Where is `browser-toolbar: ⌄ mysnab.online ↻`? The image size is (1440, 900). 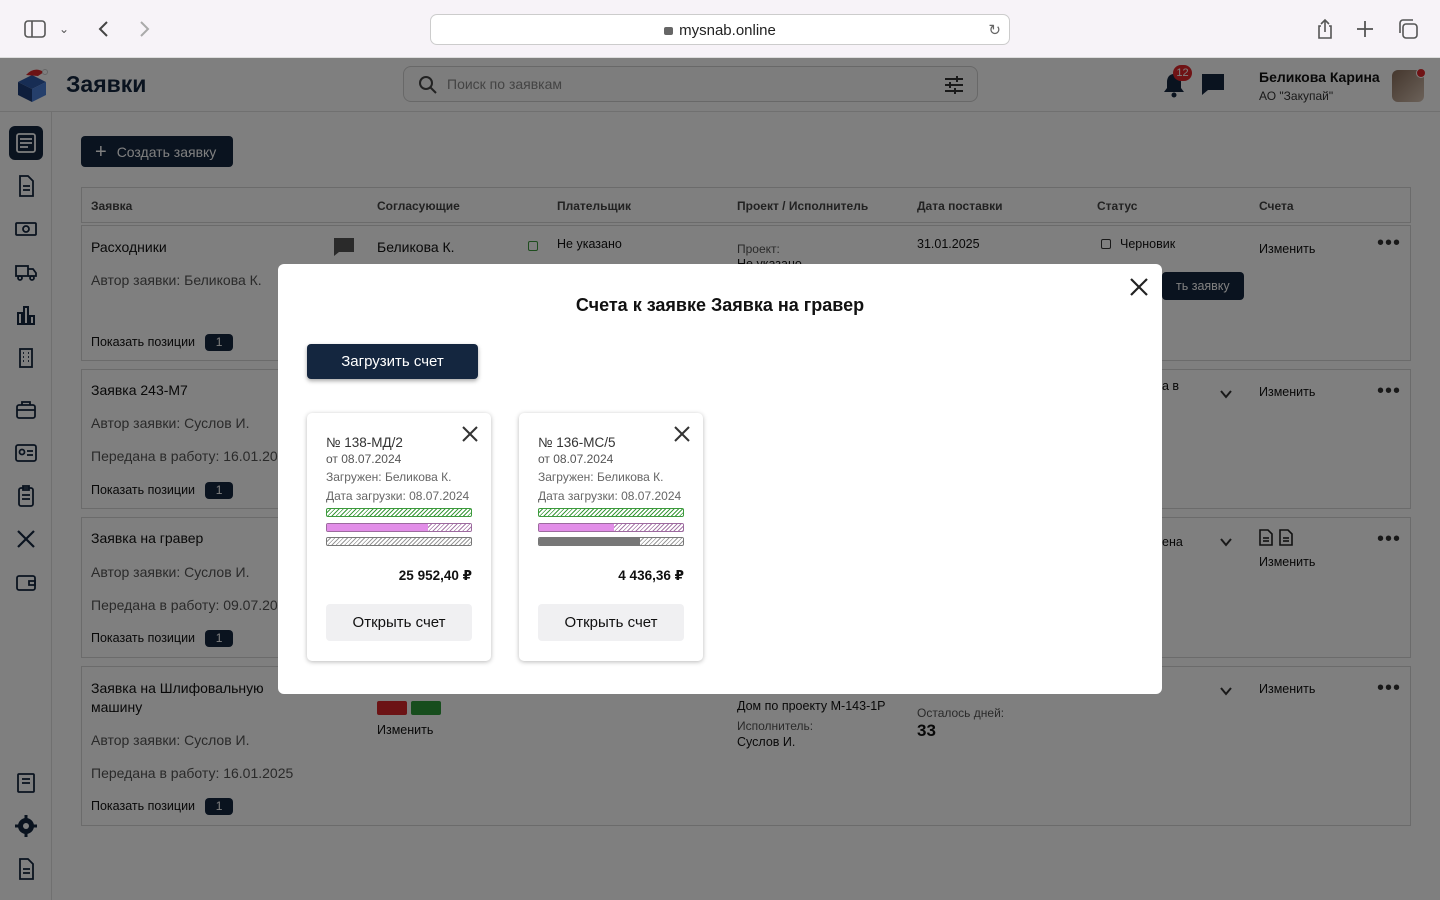 browser-toolbar: ⌄ mysnab.online ↻ is located at coordinates (720, 29).